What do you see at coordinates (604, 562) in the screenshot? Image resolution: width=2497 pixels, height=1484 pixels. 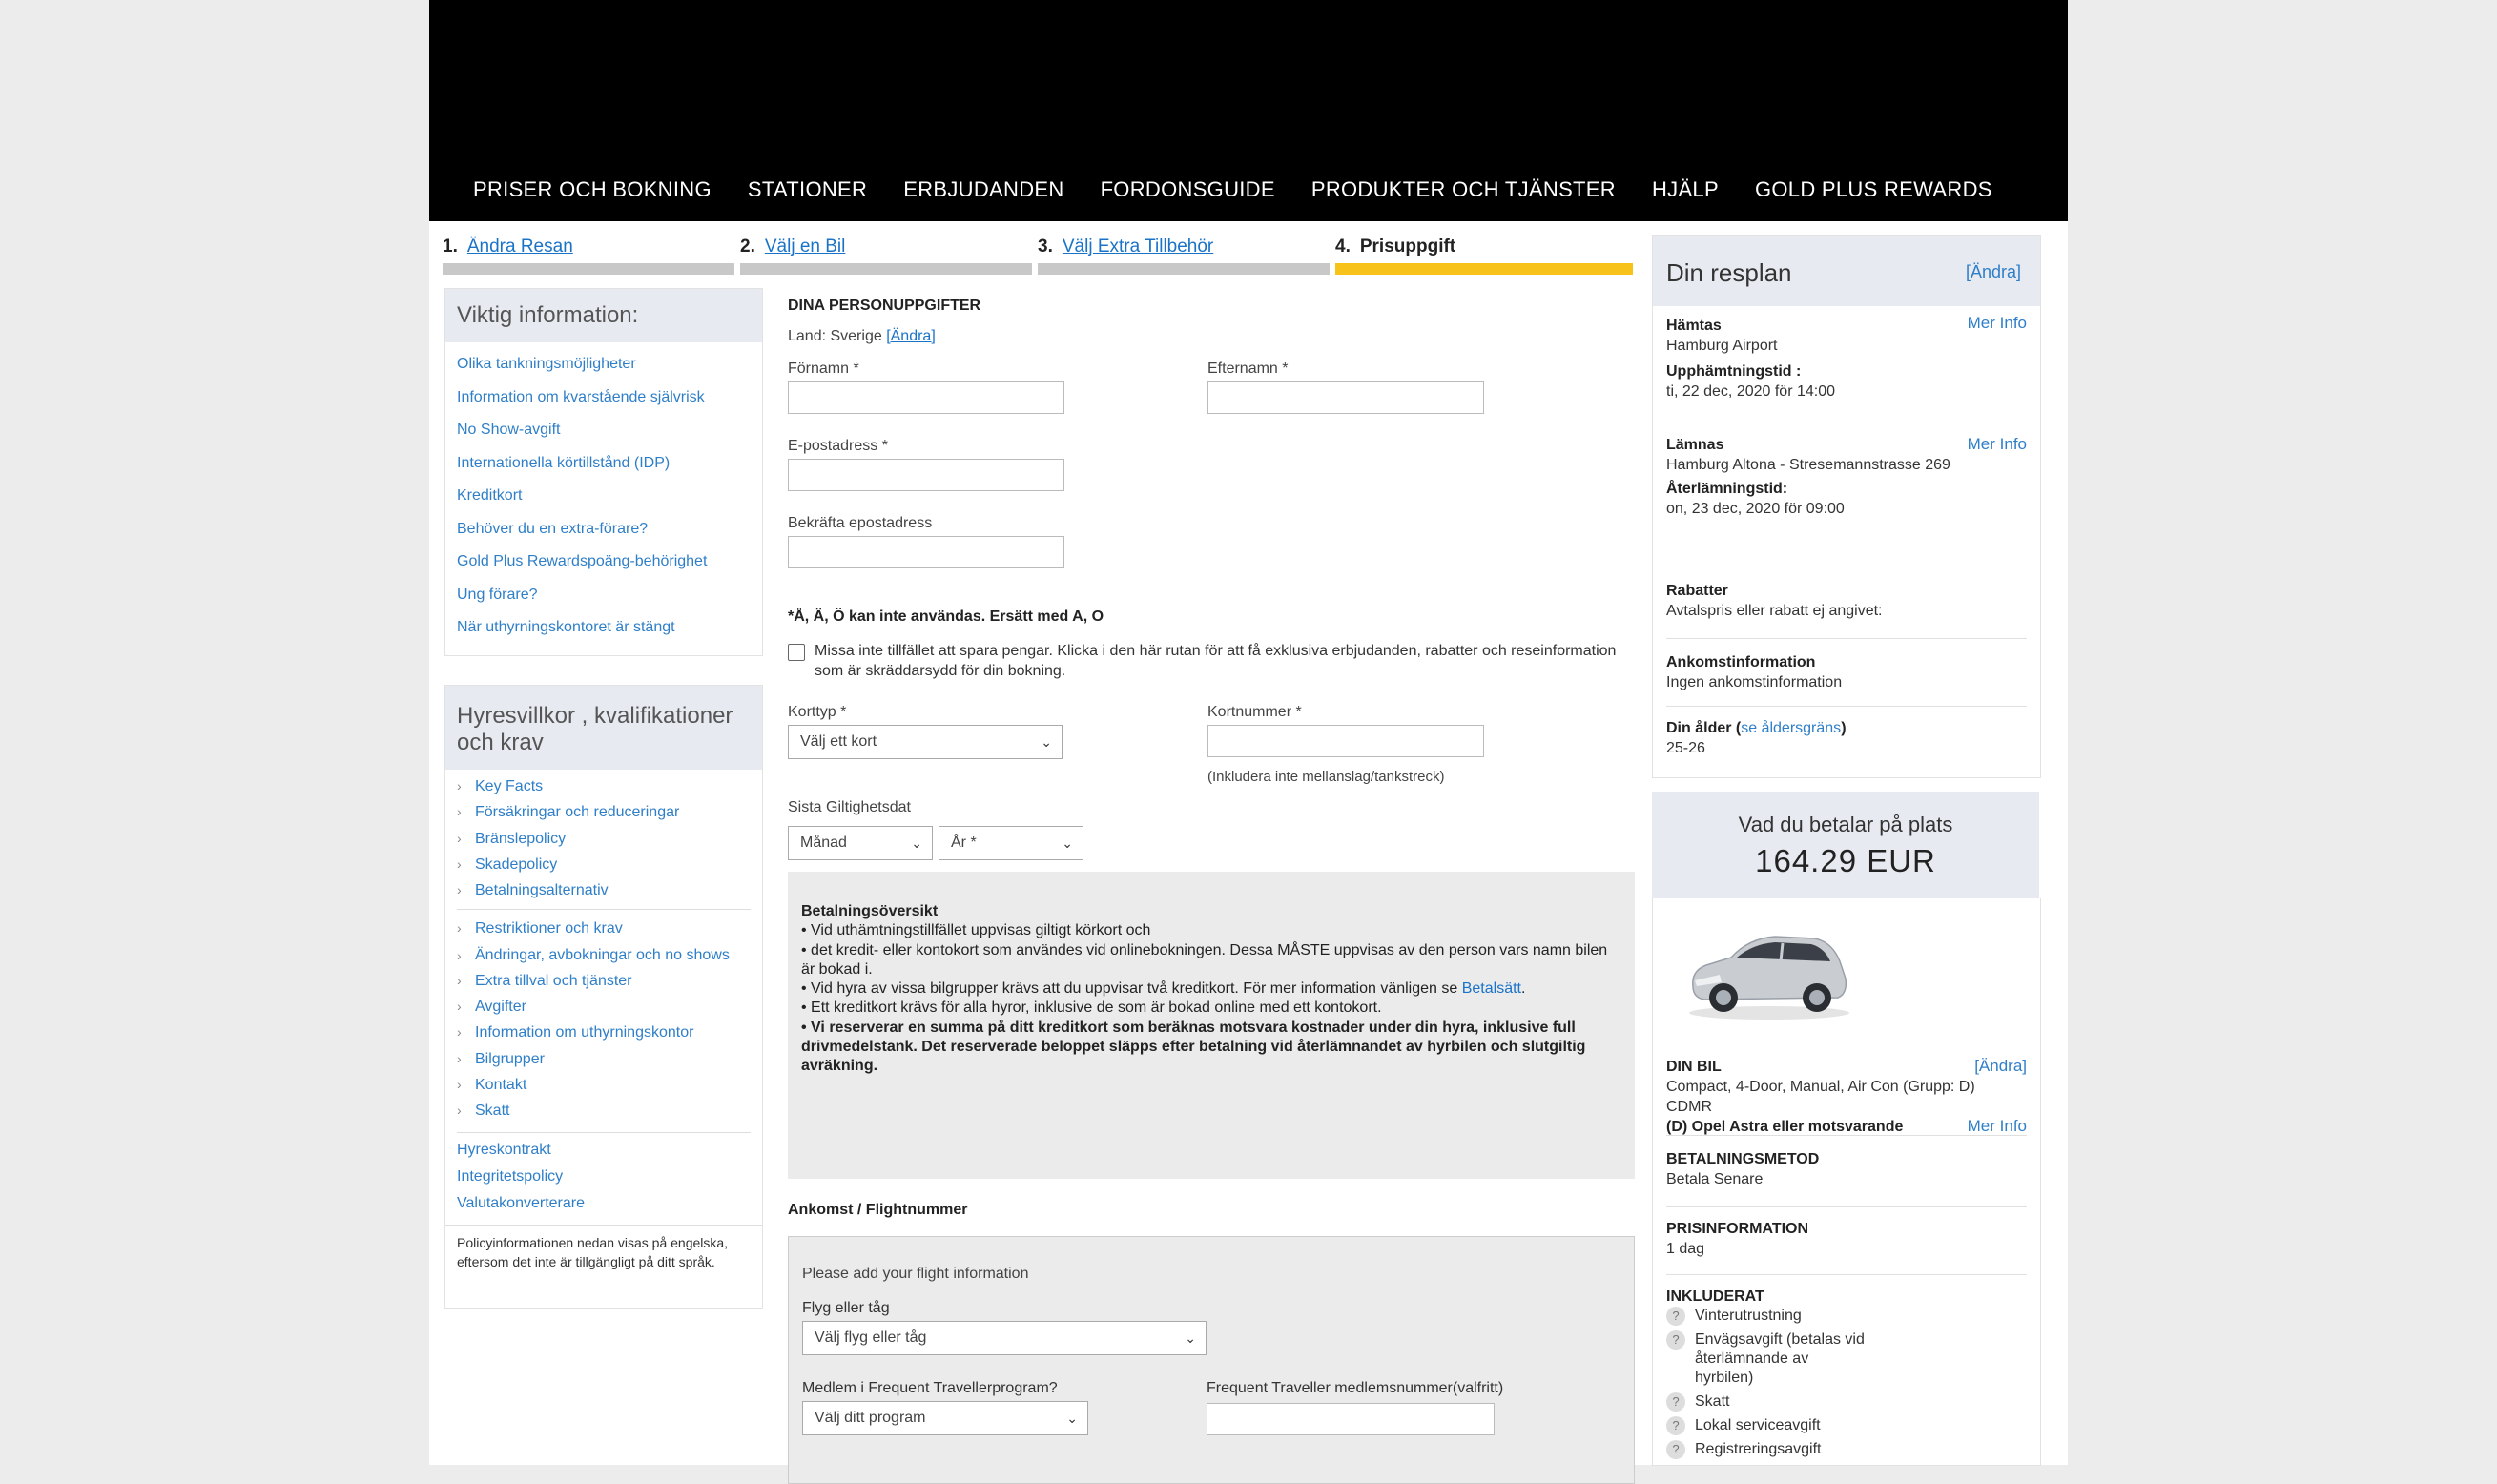 I see `info-link: Gold Plus Rewardspoäng-behörighet` at bounding box center [604, 562].